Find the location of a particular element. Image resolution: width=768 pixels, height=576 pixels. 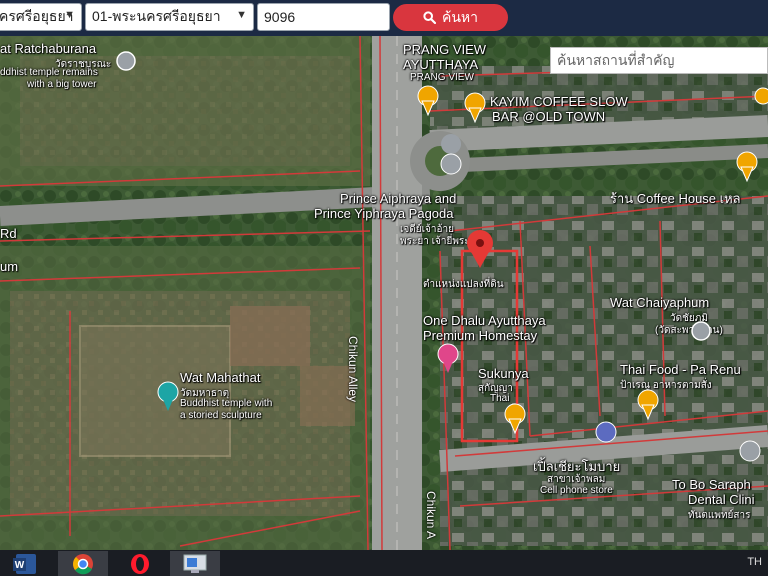

district-select-value: 01-พระนครศรีอยุธยา is located at coordinates (156, 16).